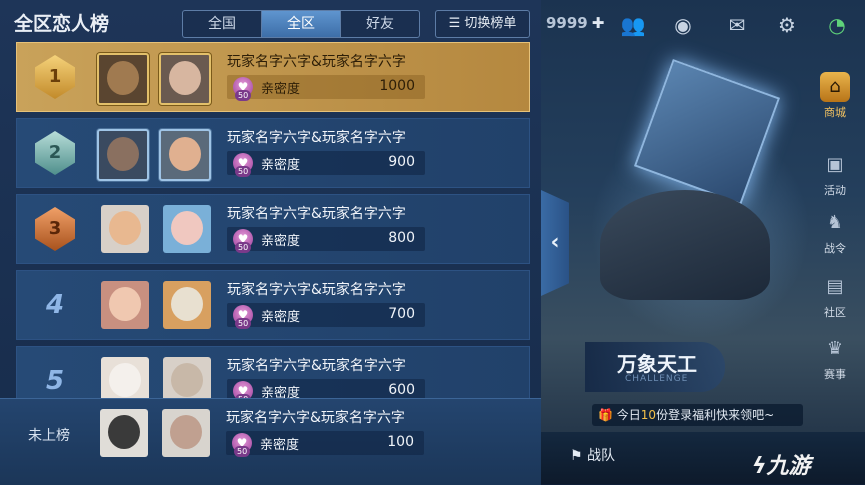 The width and height of the screenshot is (865, 485). I want to click on promo-banner: 🎁 今日10份登录福利快来领吧~, so click(697, 415).